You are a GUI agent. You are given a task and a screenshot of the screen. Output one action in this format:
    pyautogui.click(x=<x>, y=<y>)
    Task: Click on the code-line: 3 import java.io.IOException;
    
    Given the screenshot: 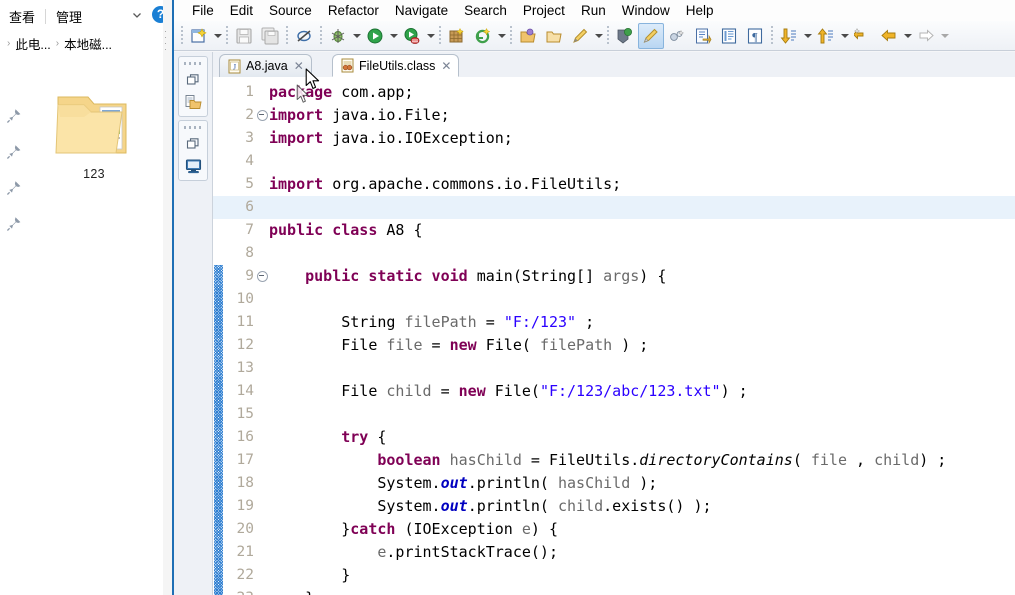 What is the action you would take?
    pyautogui.click(x=614, y=138)
    